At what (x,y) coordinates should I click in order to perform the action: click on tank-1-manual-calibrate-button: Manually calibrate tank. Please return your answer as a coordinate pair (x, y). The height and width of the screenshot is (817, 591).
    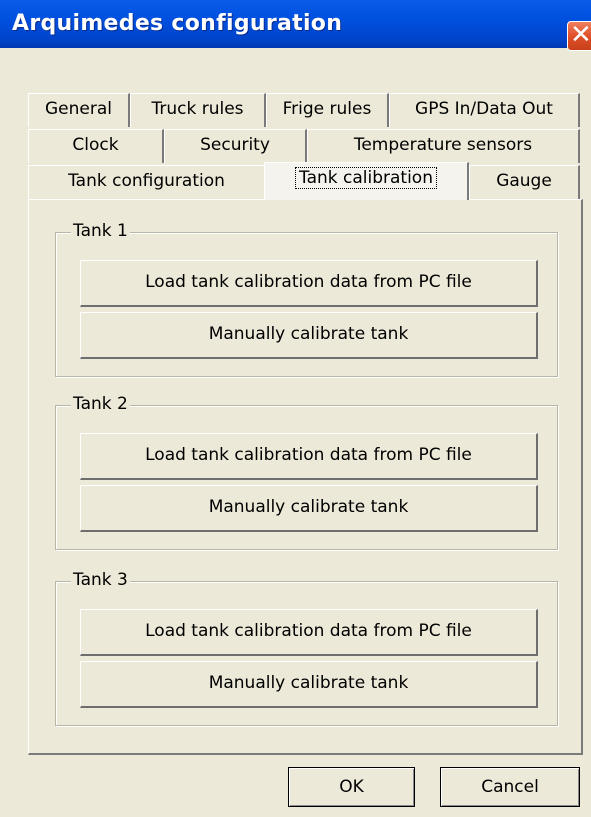
    Looking at the image, I should click on (309, 335).